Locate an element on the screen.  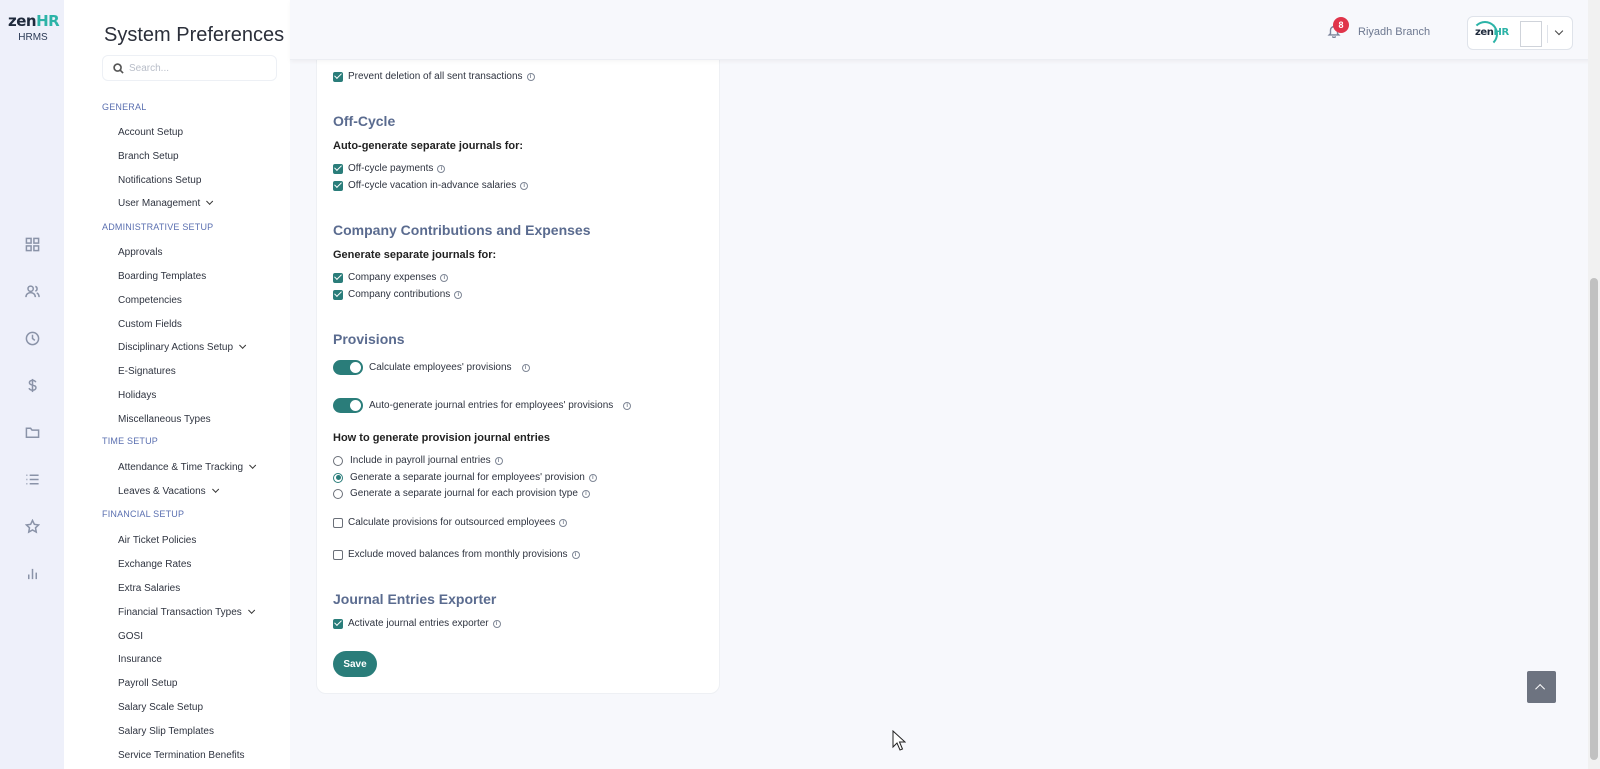
mouse-cursor-icon is located at coordinates (899, 740).